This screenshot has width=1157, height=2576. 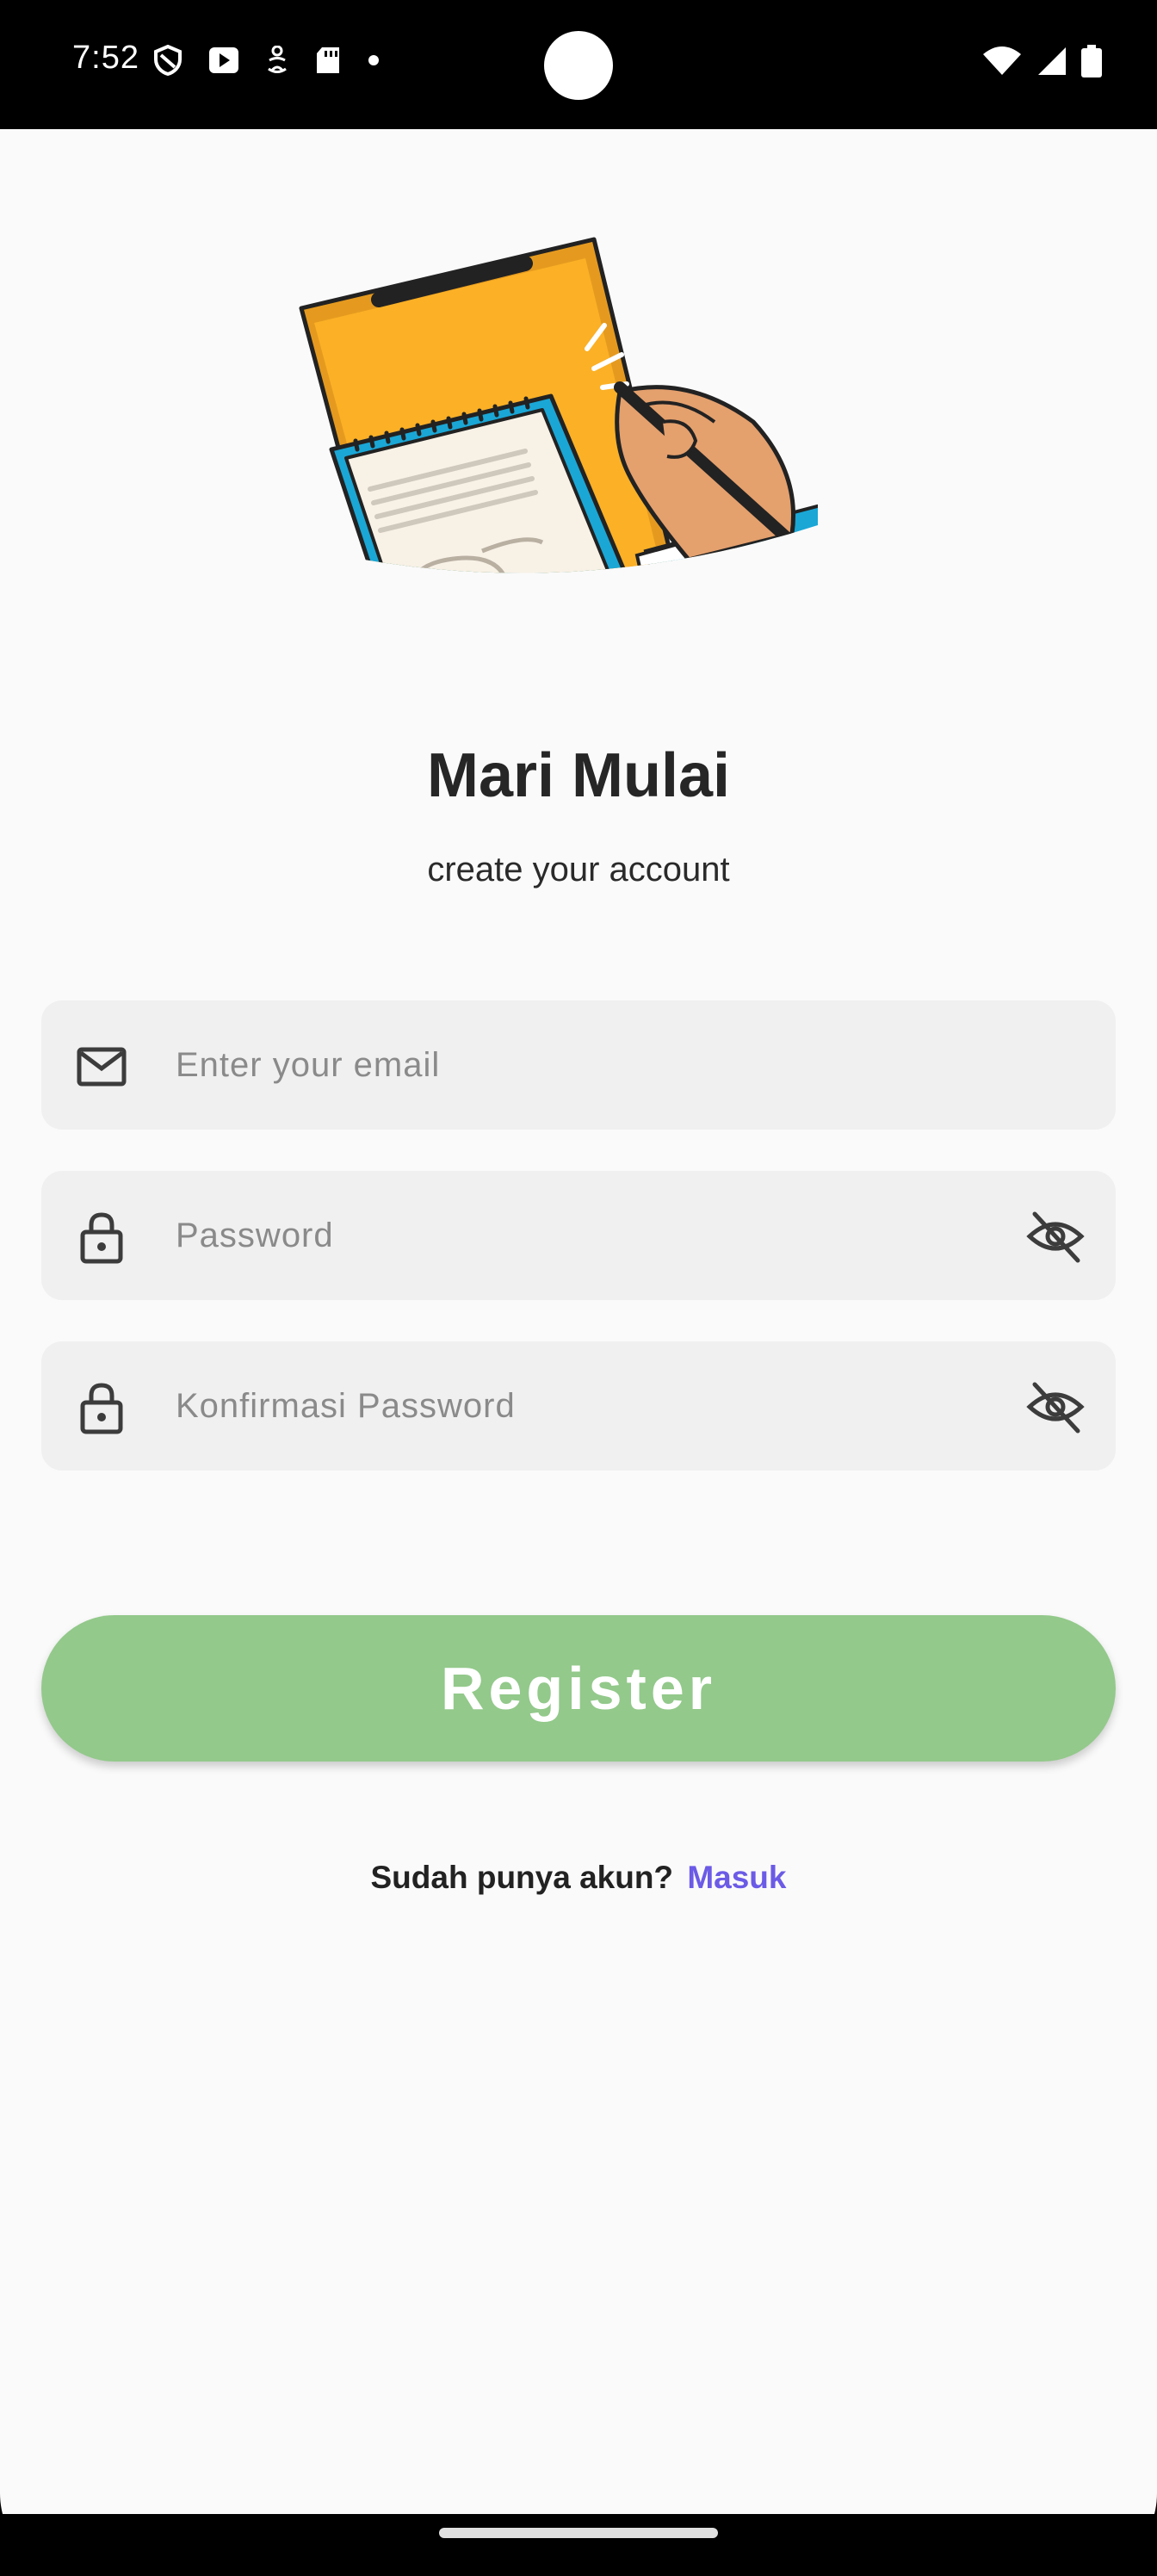 I want to click on email-input, so click(x=589, y=1065).